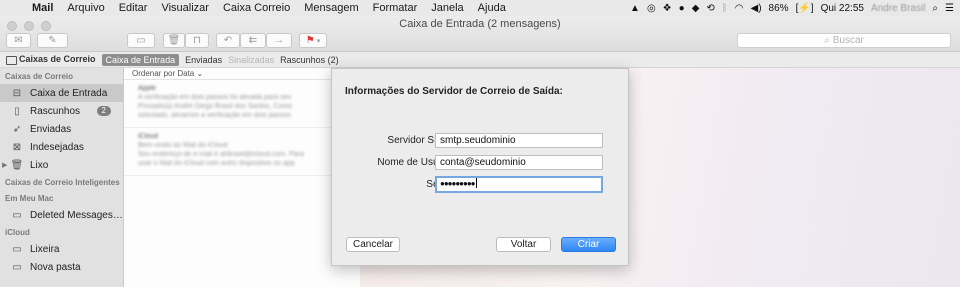  I want to click on menu-mensagem: Mensagem, so click(331, 8).